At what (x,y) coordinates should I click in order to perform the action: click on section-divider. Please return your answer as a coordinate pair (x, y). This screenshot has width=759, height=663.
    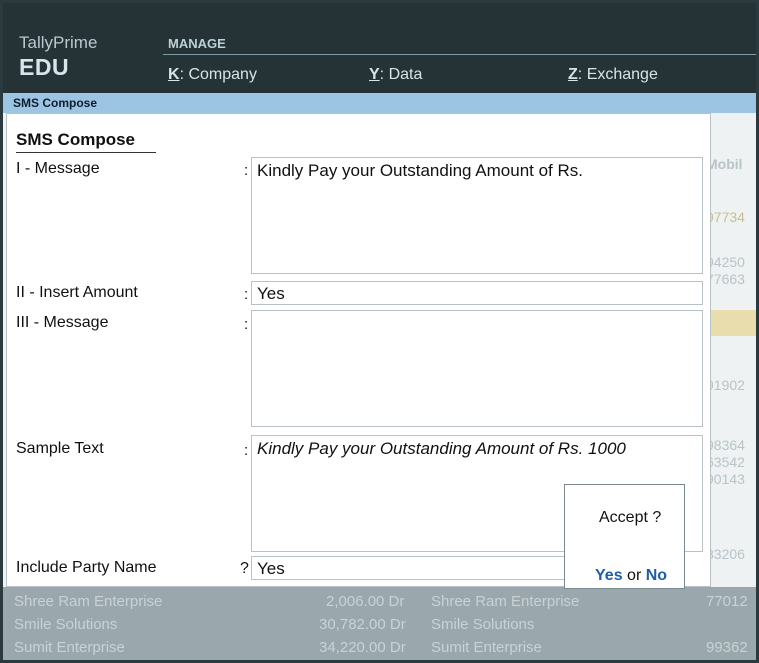
    Looking at the image, I should click on (459, 54).